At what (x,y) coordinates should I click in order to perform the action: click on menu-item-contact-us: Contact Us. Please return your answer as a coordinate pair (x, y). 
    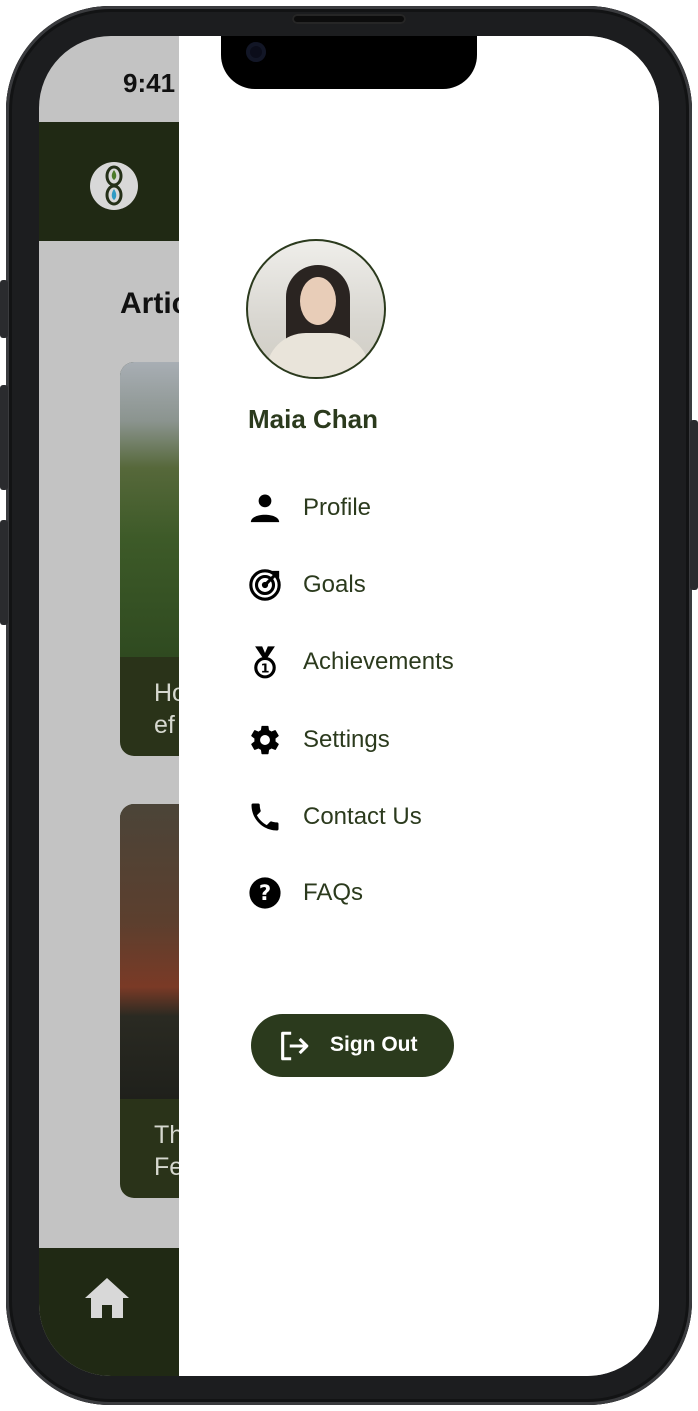
    Looking at the image, I should click on (334, 817).